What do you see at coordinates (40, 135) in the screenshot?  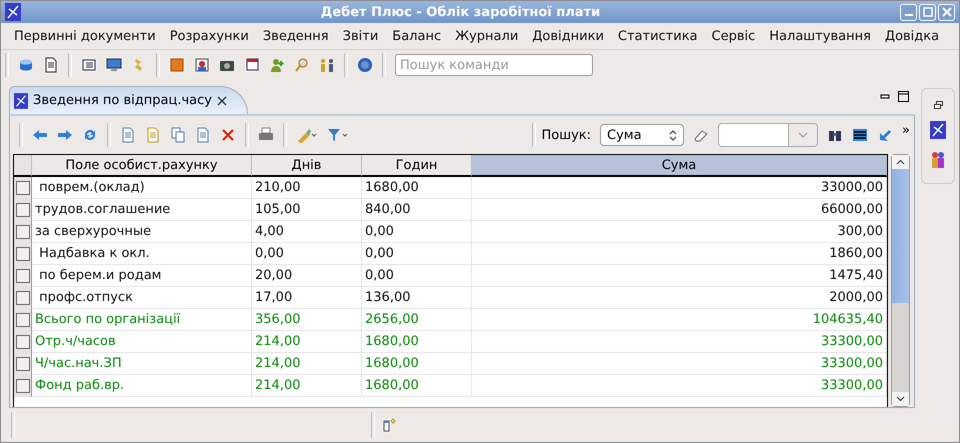 I see `back-icon` at bounding box center [40, 135].